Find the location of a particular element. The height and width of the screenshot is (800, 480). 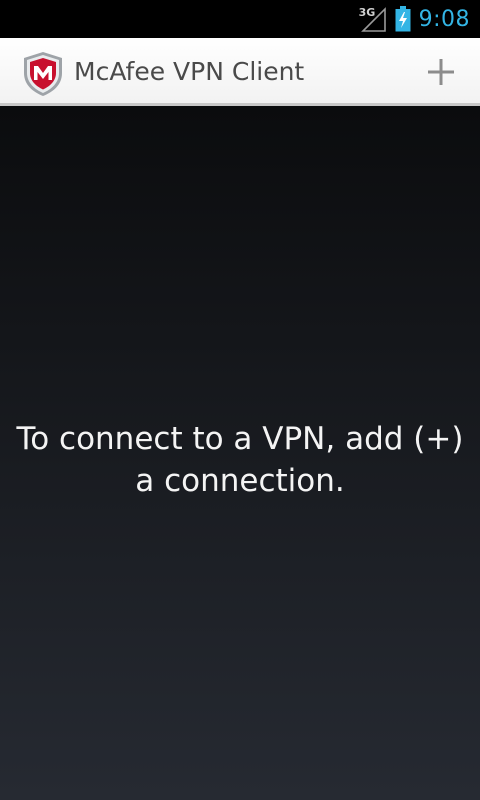

signal-indicator: 3G is located at coordinates (373, 19).